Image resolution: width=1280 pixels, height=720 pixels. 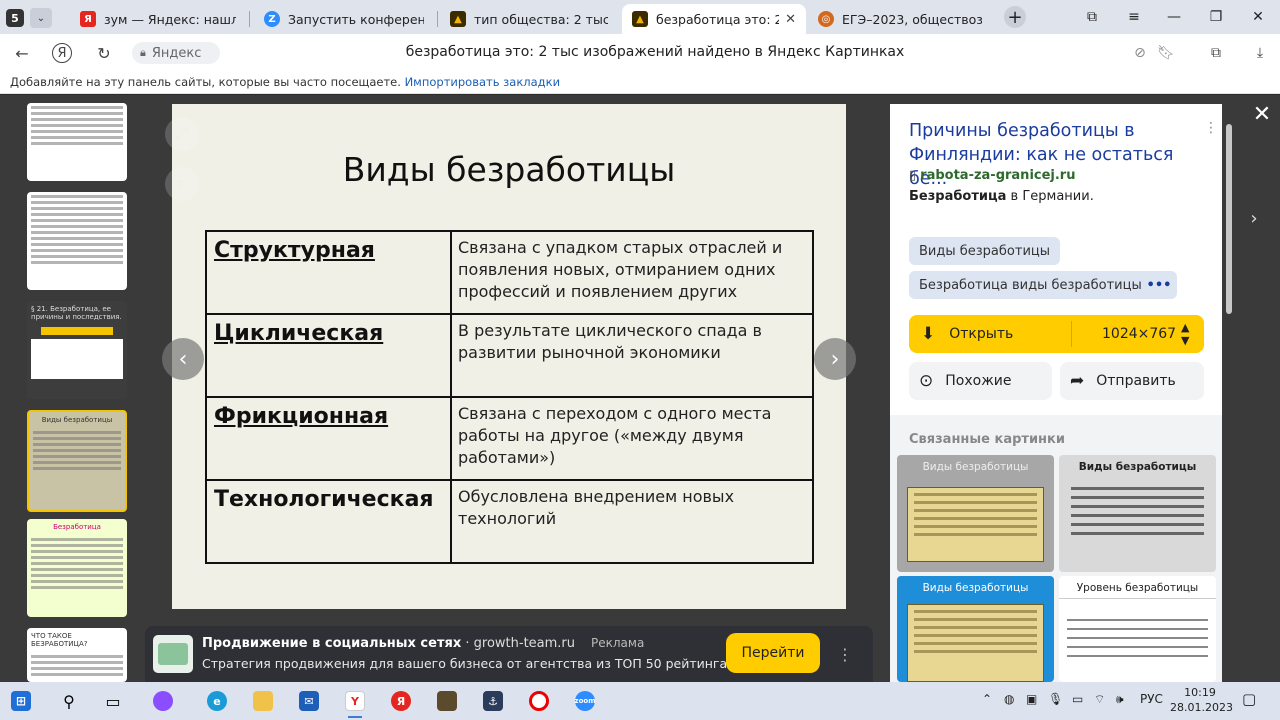 I want to click on tab-society-type: ▲ тип общества: 2 тыс изоб, so click(x=529, y=19).